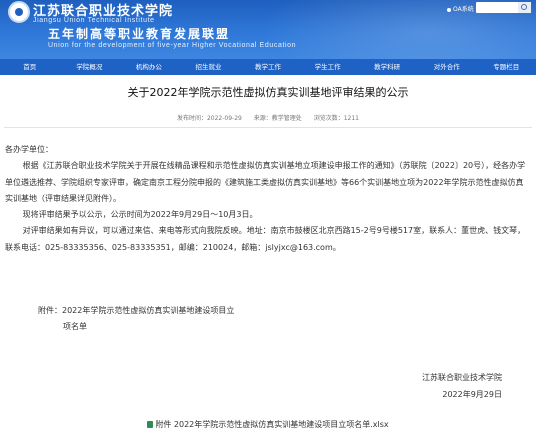  I want to click on attachment-download-link: 附件 2022年学院示范性虚拟仿真实训基地建设项目立项名单.xlsx, so click(268, 424).